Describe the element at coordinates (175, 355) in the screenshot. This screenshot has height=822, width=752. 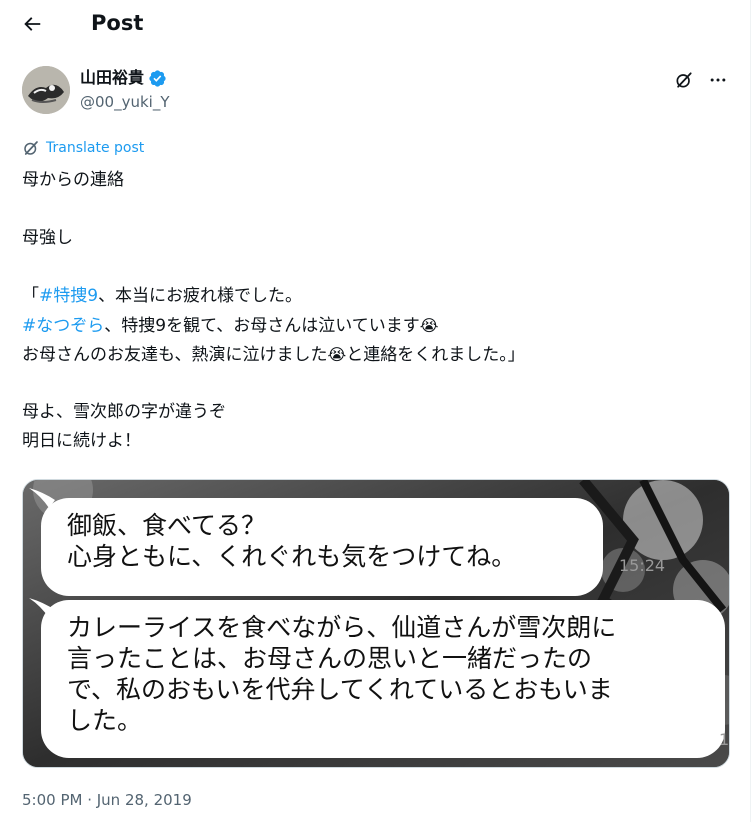
I see `text-span: お母さんのお友達も、熱演に泣けました` at that location.